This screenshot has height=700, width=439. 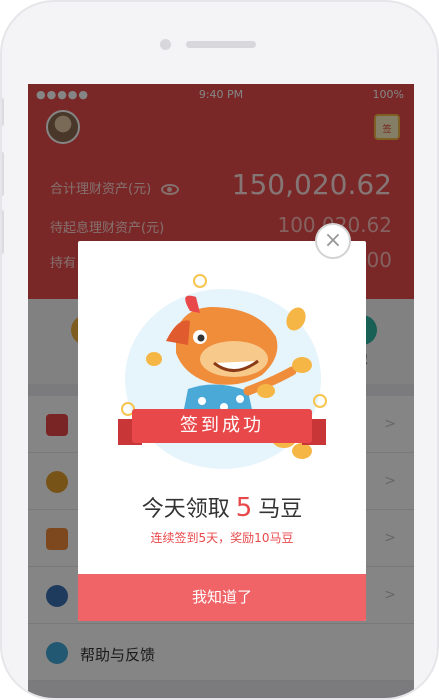 I want to click on checkin-banner: 签到成功, so click(x=222, y=426).